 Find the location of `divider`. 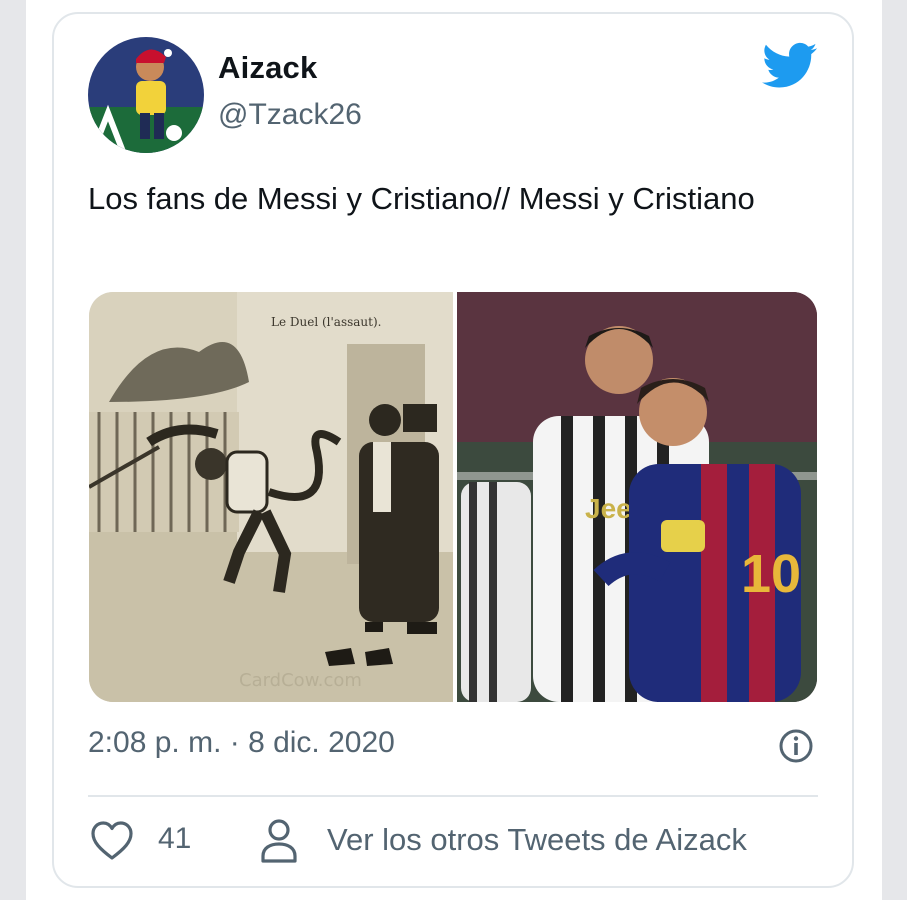

divider is located at coordinates (453, 796).